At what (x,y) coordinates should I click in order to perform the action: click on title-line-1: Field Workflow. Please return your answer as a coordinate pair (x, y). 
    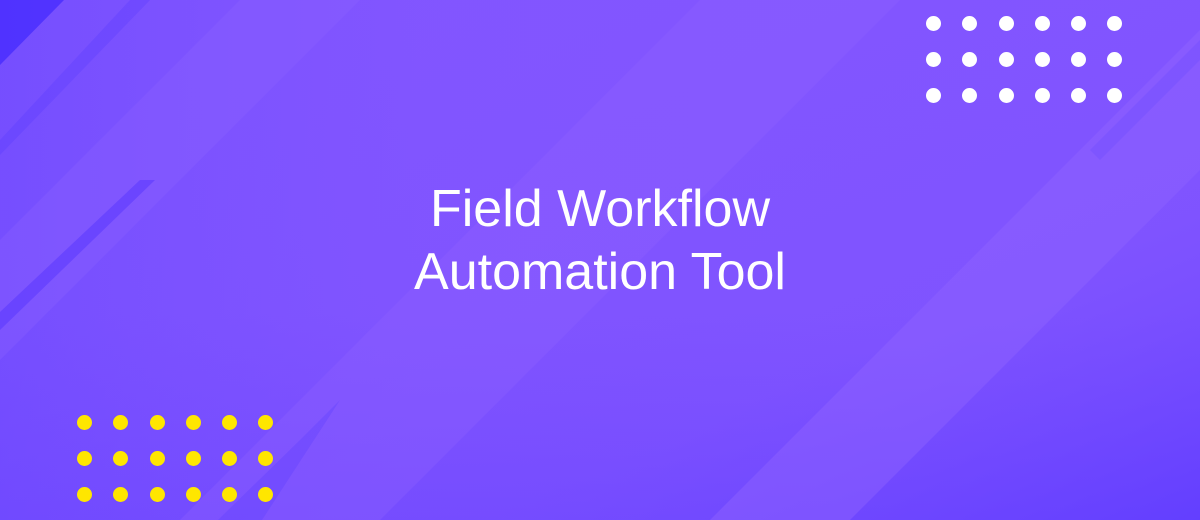
    Looking at the image, I should click on (599, 209).